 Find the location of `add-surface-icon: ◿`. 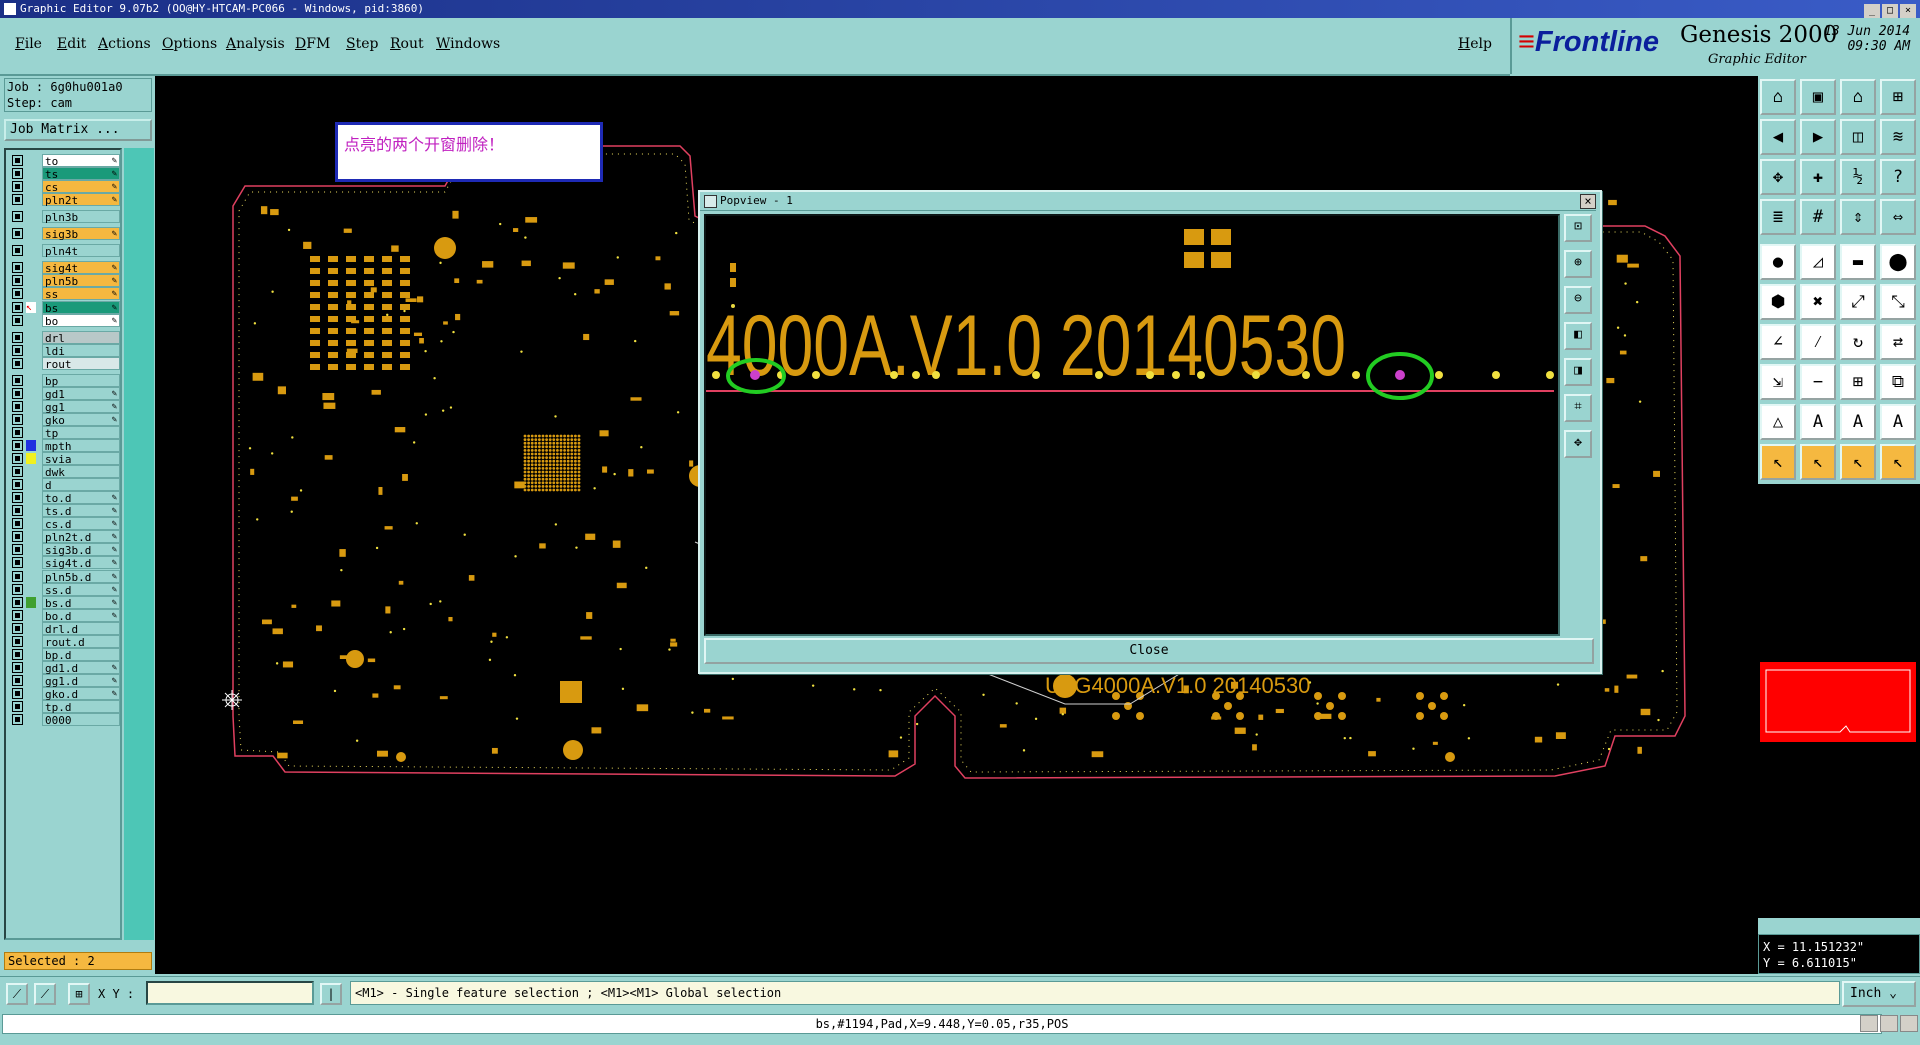

add-surface-icon: ◿ is located at coordinates (1818, 262).